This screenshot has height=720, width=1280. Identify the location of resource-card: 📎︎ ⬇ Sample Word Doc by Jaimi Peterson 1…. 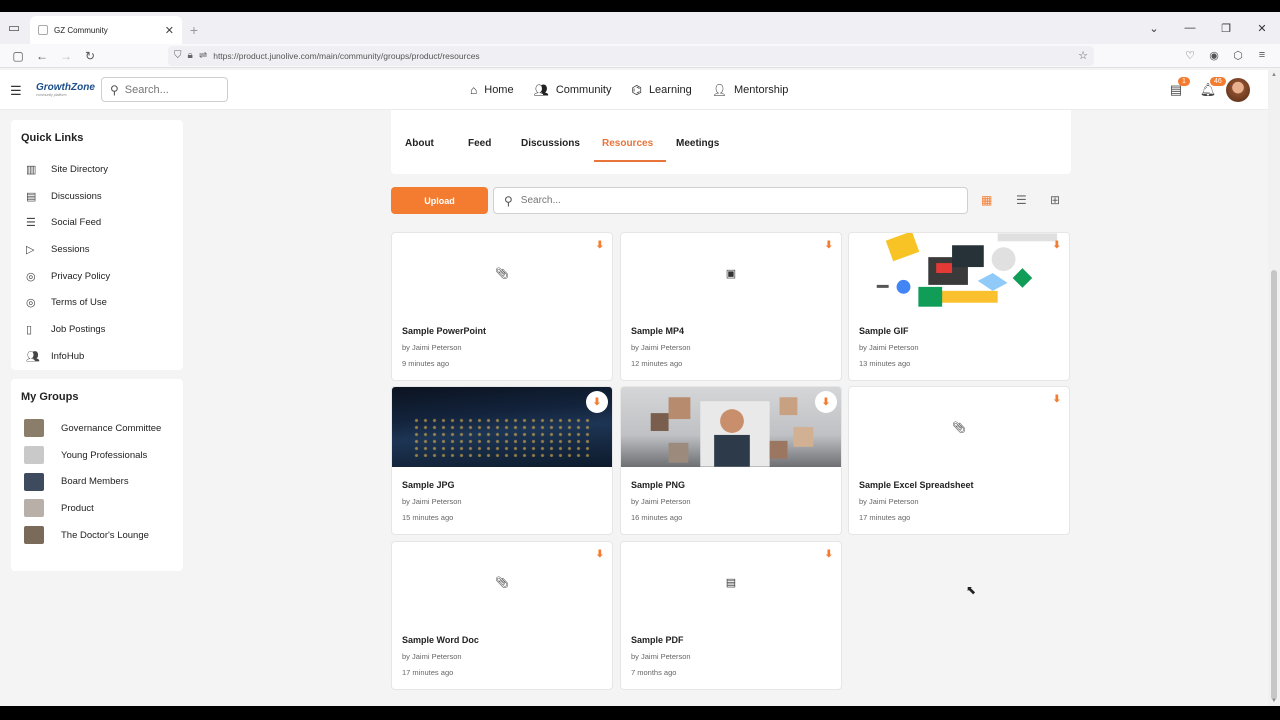
(502, 615).